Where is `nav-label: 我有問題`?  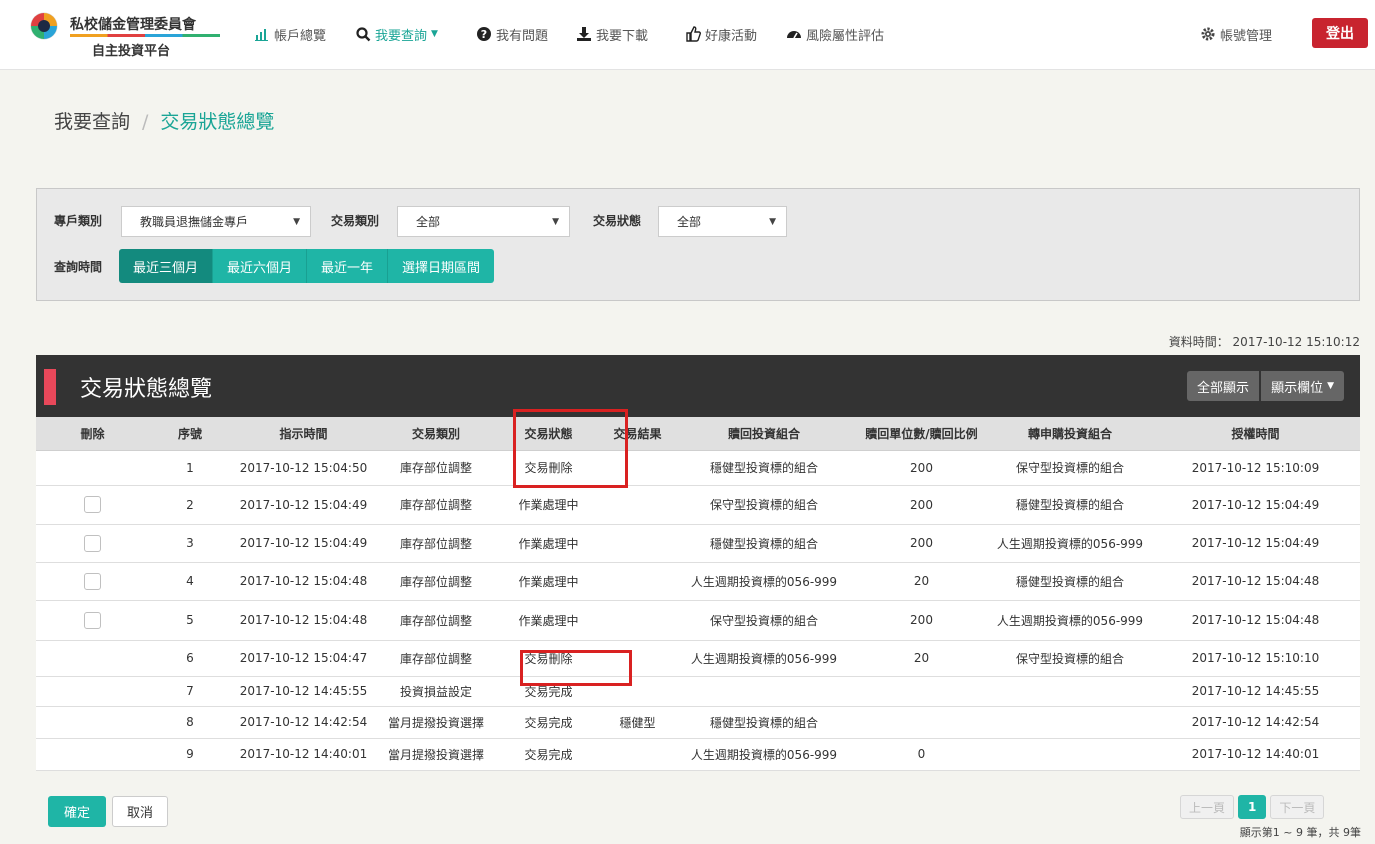
nav-label: 我有問題 is located at coordinates (522, 36).